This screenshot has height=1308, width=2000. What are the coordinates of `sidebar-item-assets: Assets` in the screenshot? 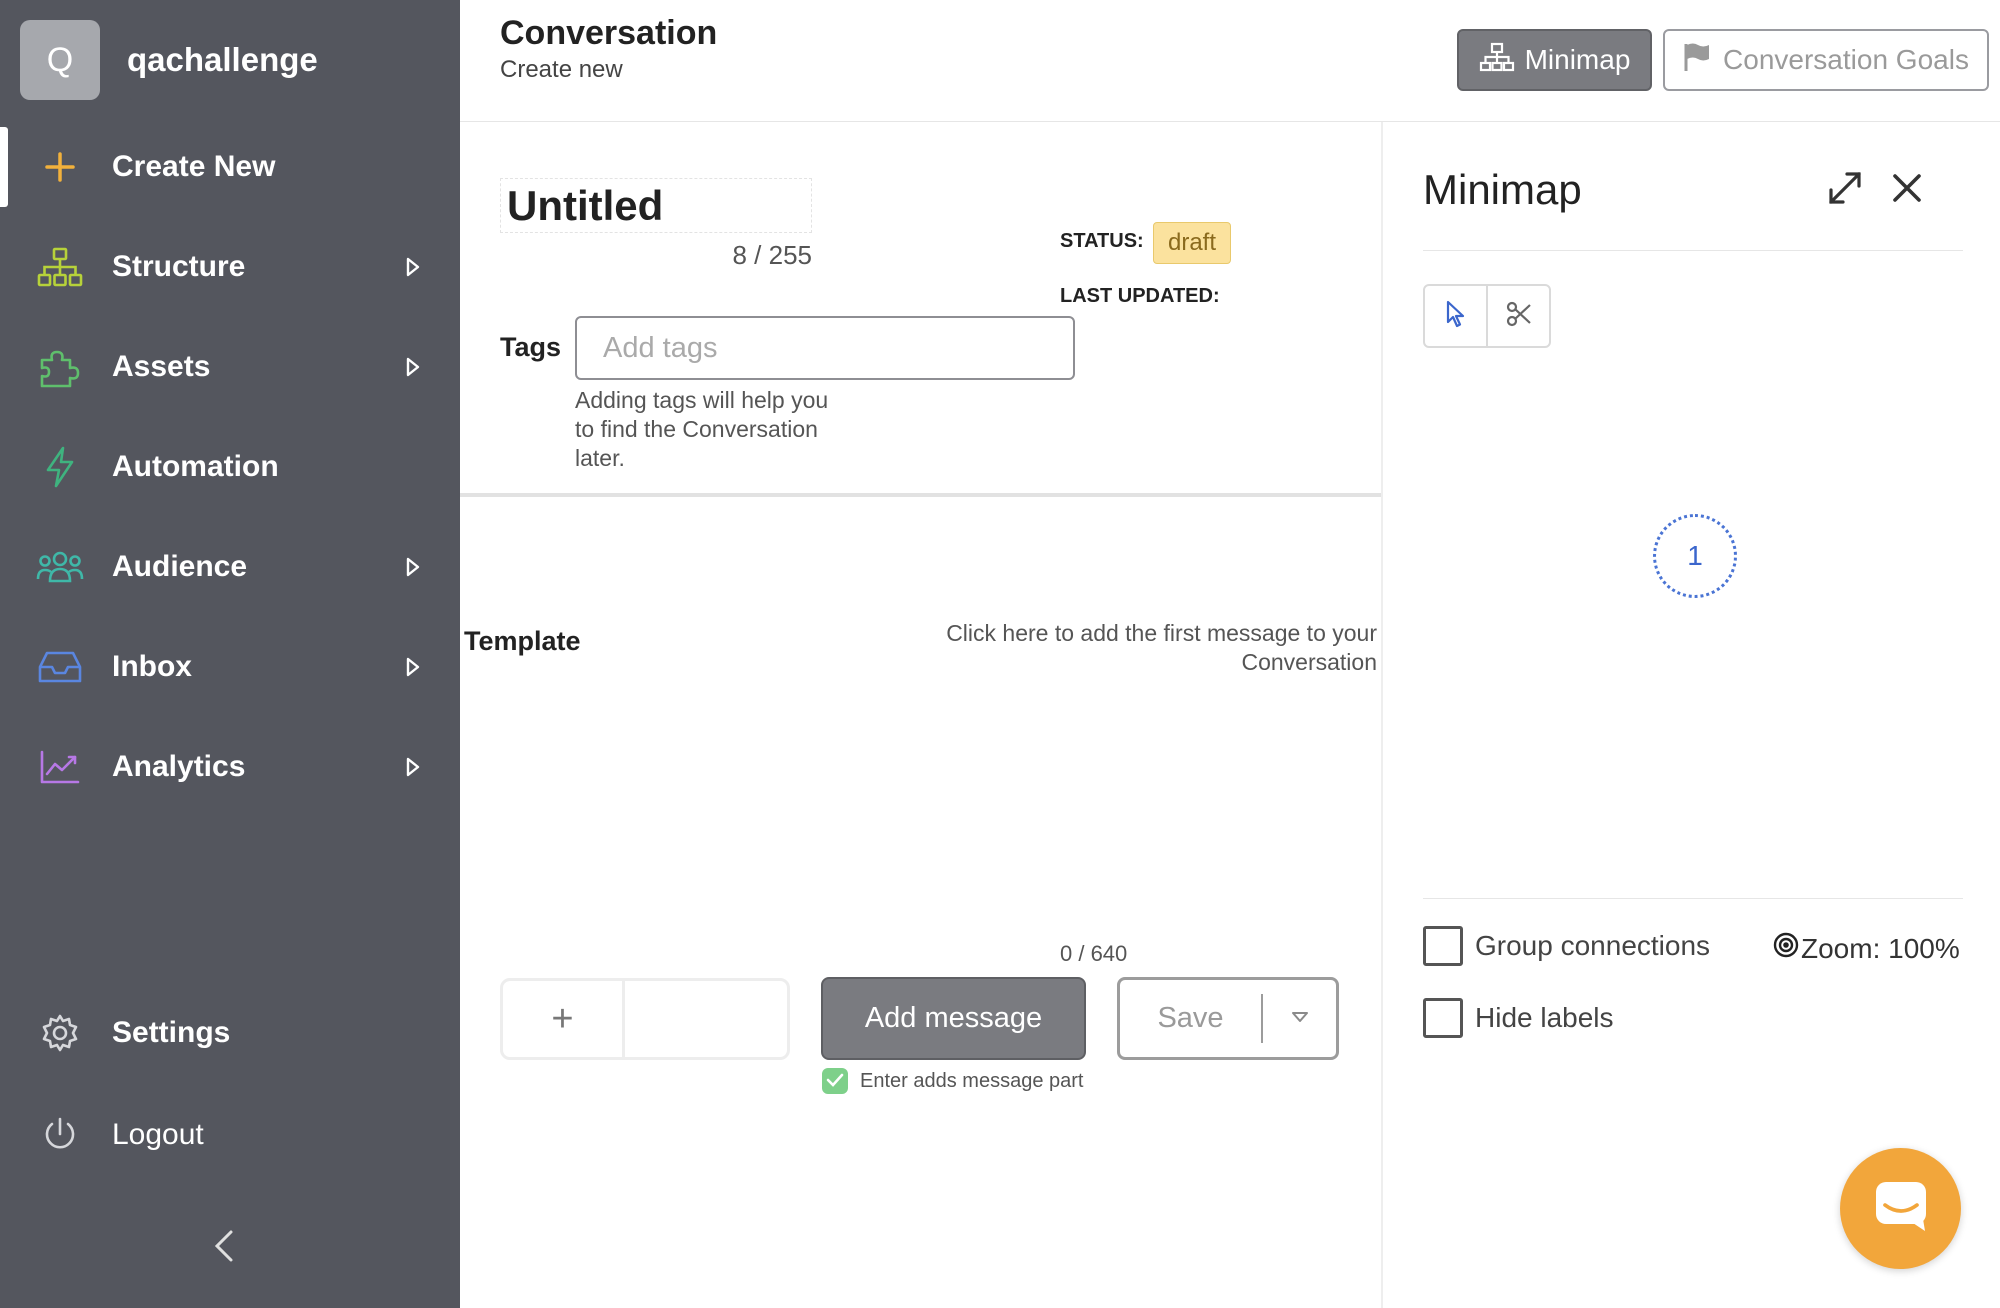 It's located at (230, 367).